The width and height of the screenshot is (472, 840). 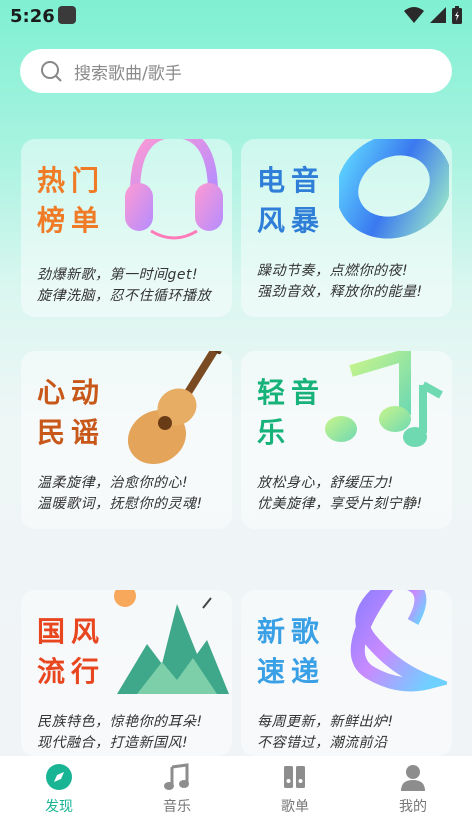 I want to click on card-hot-charts: 热门榜单 劲爆新歌，第一时间get! 旋律洗脑，忍不住循环播放, so click(x=126, y=228).